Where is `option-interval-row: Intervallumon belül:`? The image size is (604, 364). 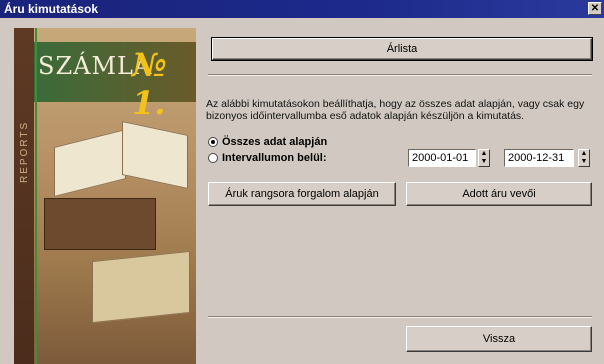
option-interval-row: Intervallumon belül: is located at coordinates (267, 158).